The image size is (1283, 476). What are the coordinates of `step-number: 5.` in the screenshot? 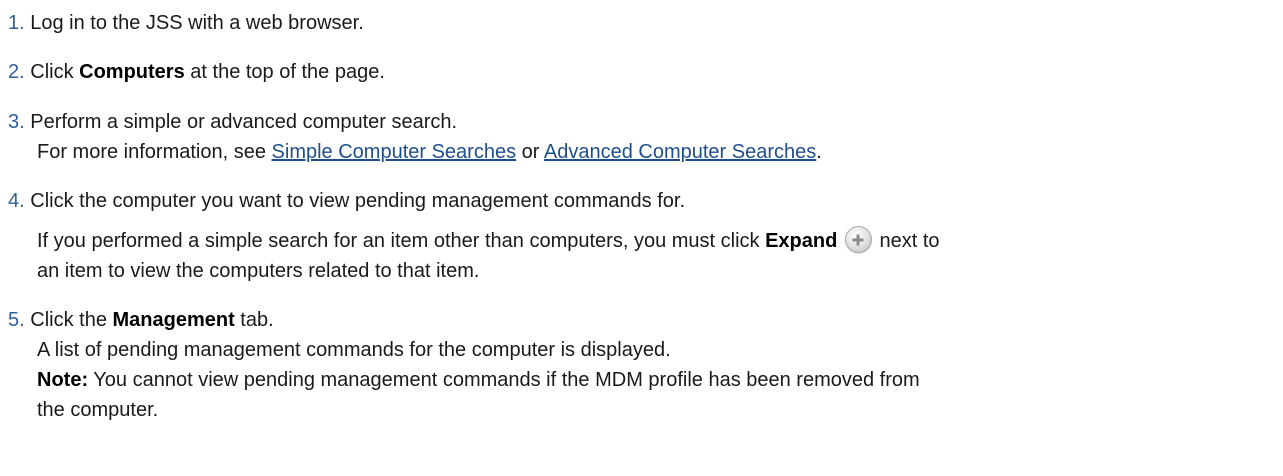 It's located at (16, 320).